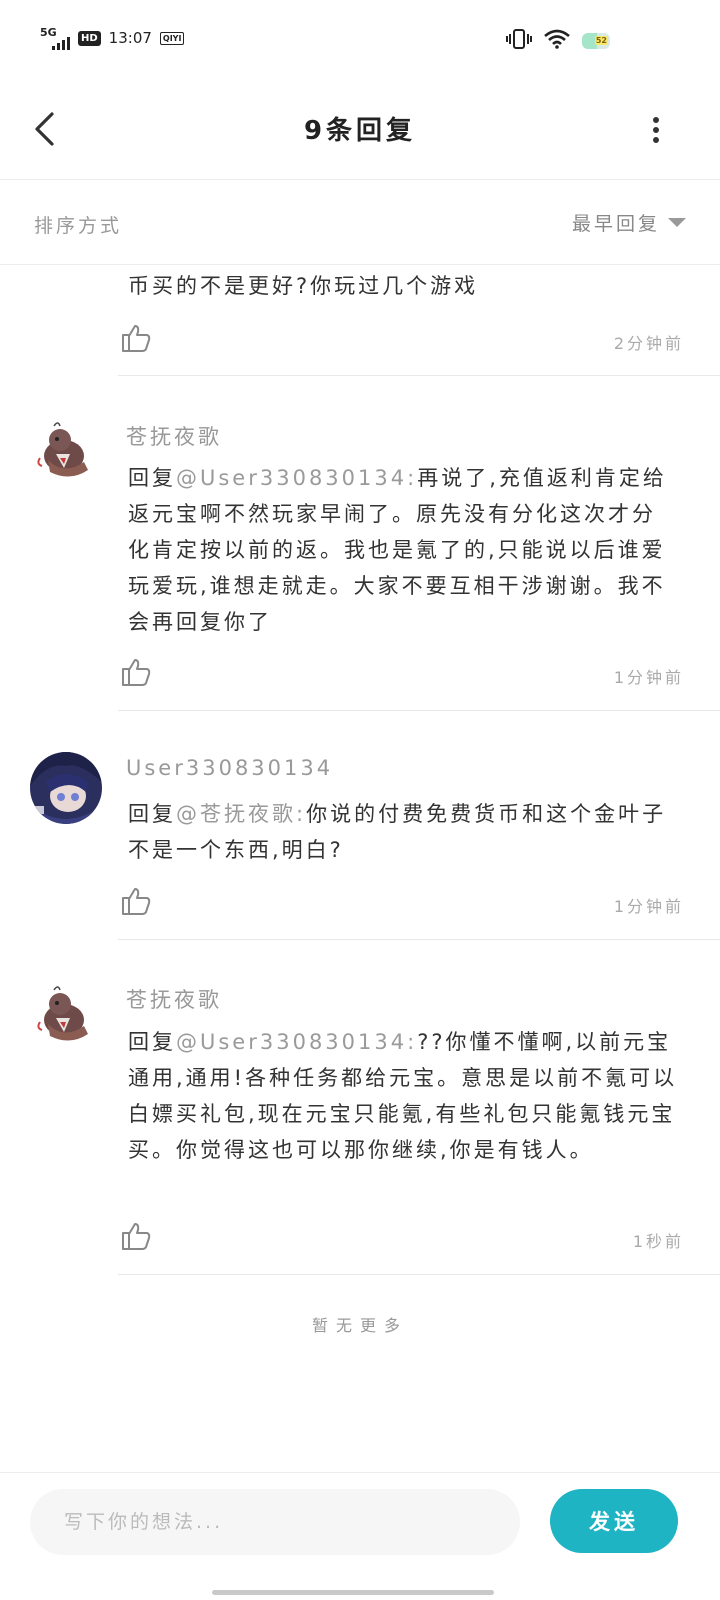  I want to click on sort-value: 最早回复, so click(615, 224).